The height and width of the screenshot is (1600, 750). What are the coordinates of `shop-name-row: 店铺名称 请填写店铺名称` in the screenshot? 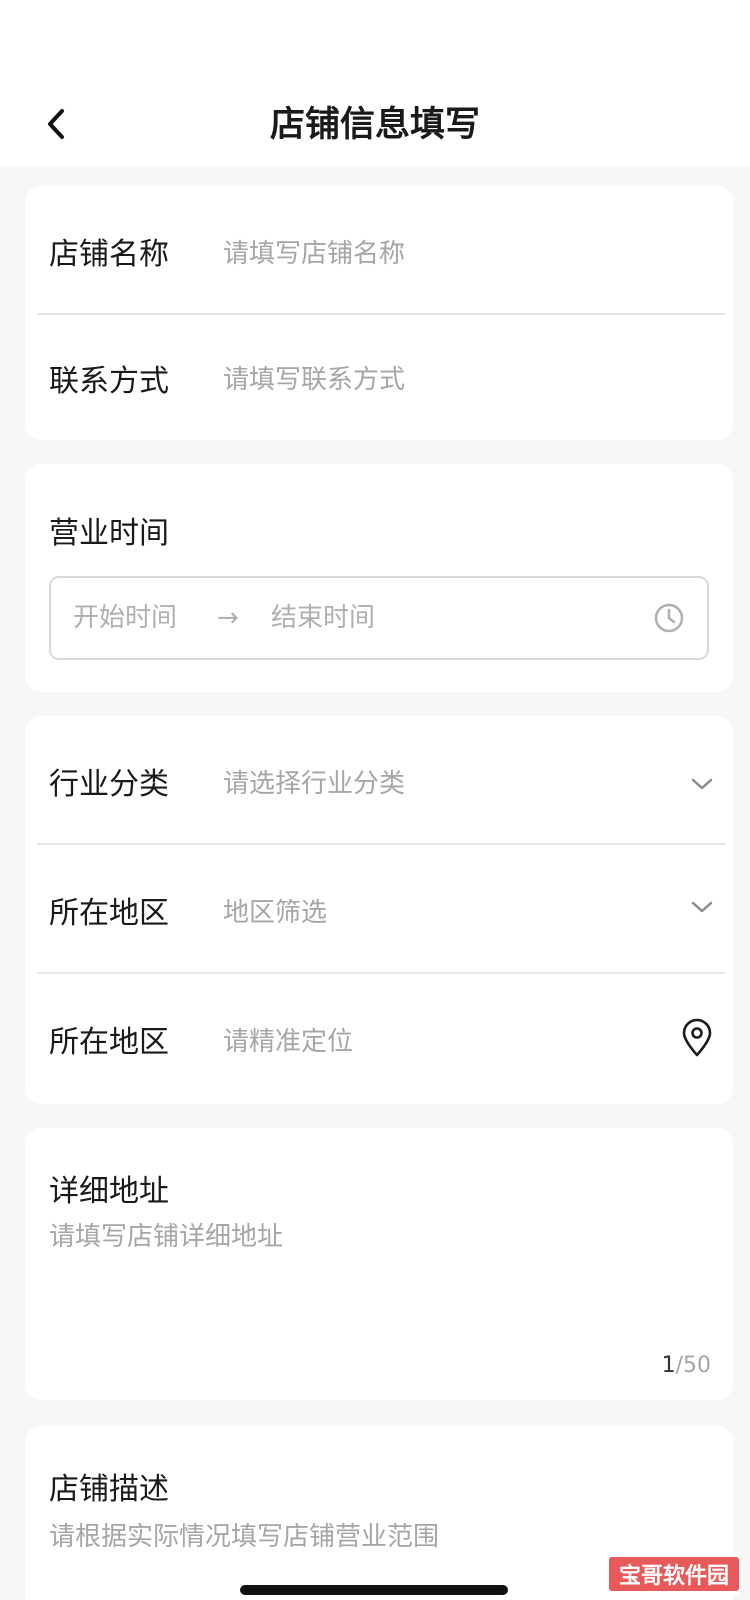 It's located at (379, 251).